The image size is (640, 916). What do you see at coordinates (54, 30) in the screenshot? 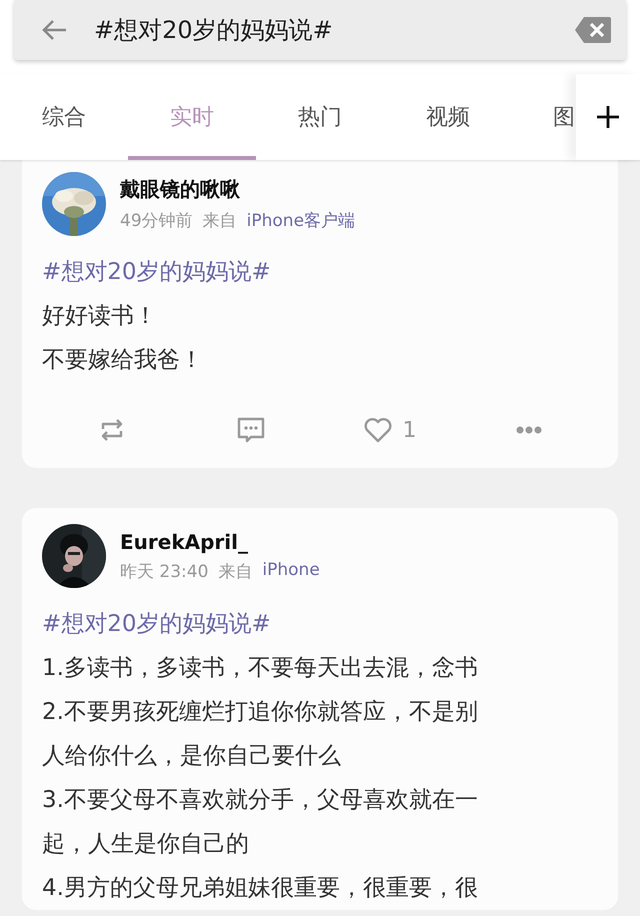
I see `back-icon` at bounding box center [54, 30].